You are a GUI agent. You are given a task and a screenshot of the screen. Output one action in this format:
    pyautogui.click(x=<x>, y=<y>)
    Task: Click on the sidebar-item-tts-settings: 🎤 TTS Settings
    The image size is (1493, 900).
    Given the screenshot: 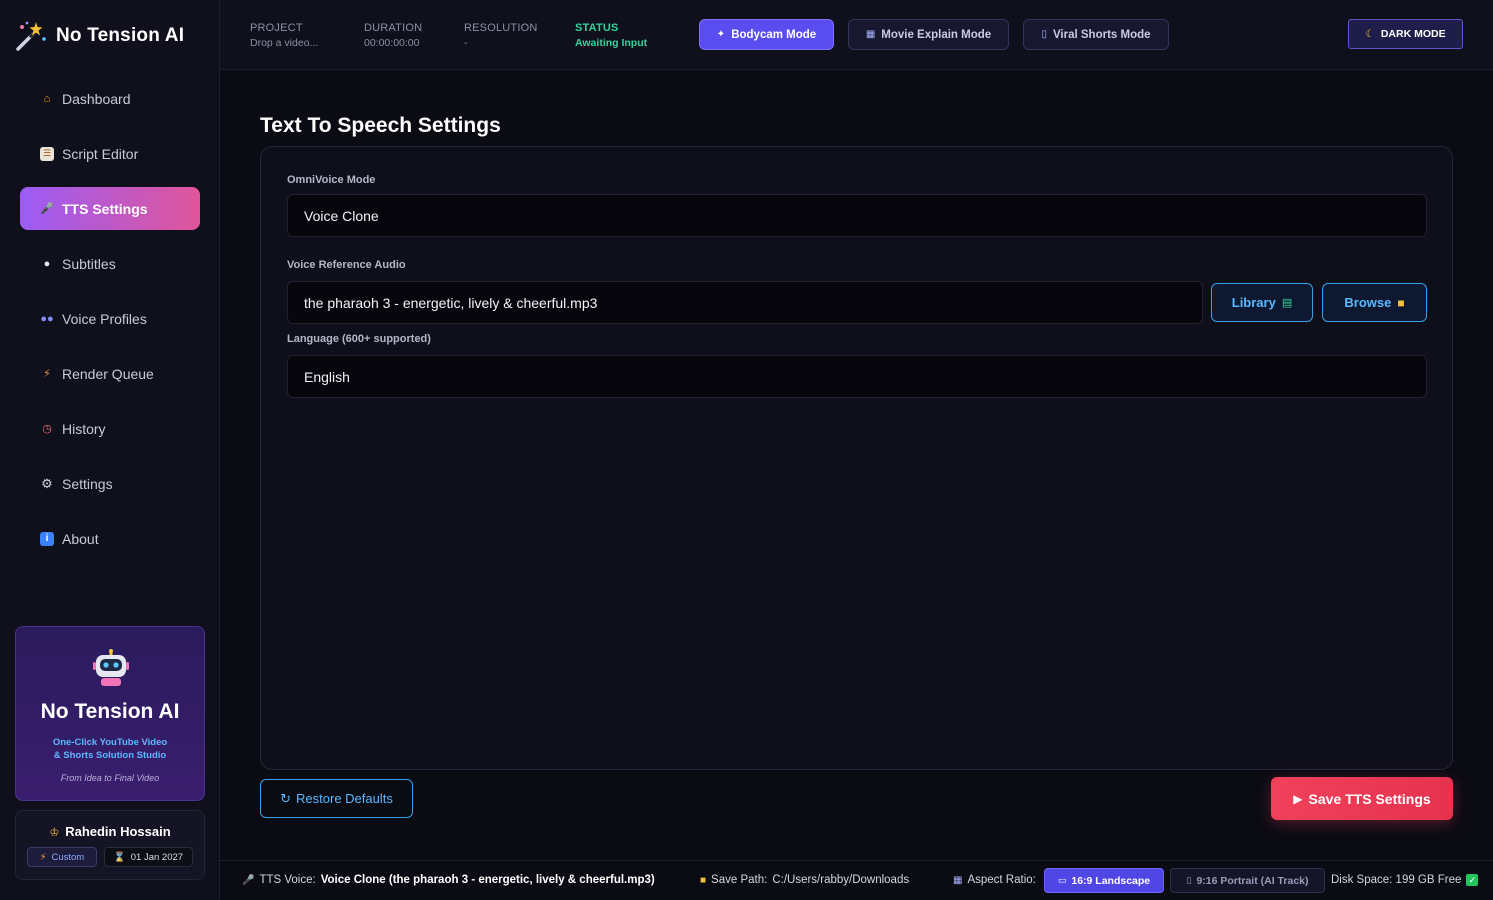 What is the action you would take?
    pyautogui.click(x=110, y=208)
    